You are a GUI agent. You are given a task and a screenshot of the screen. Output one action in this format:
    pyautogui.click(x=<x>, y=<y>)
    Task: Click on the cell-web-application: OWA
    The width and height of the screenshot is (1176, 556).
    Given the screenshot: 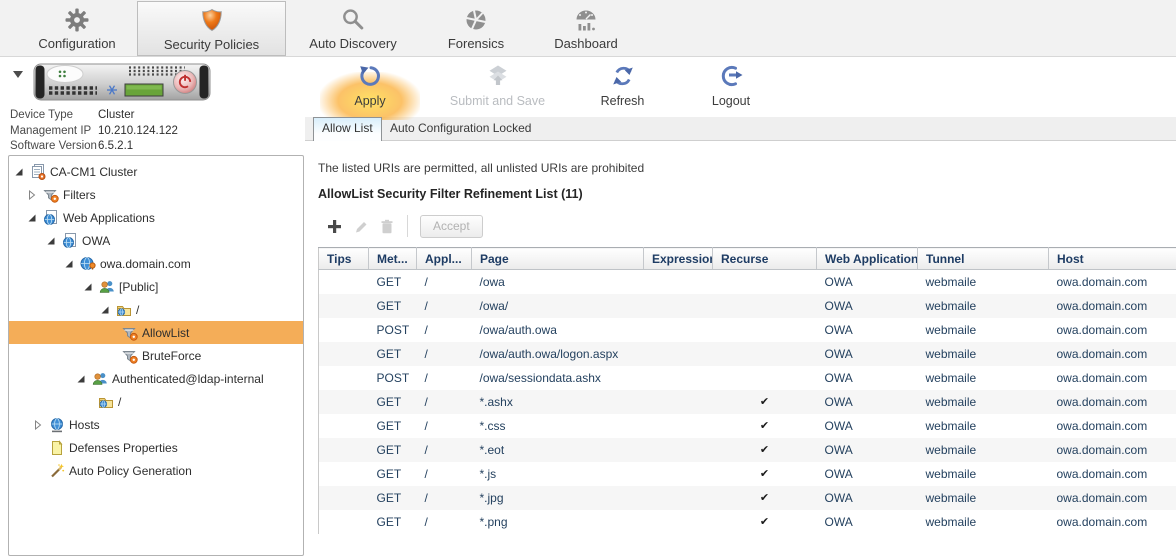 What is the action you would take?
    pyautogui.click(x=838, y=401)
    